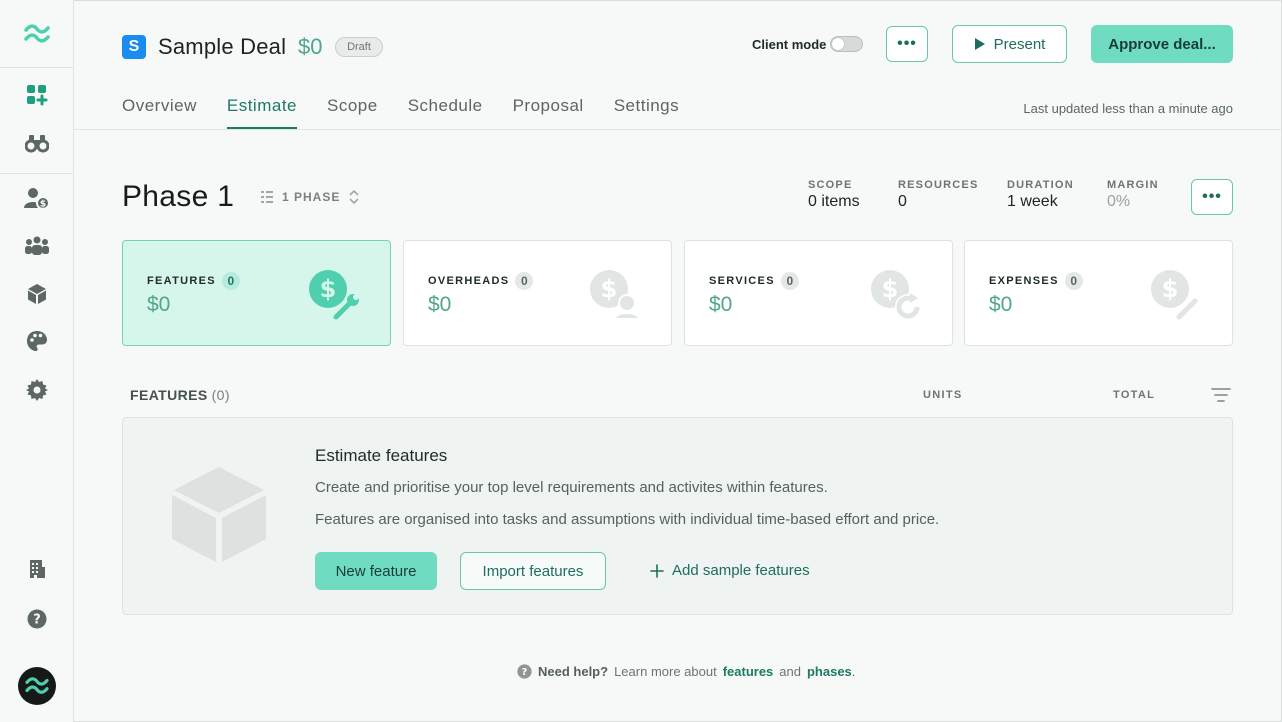  I want to click on present-label: Present, so click(1019, 44).